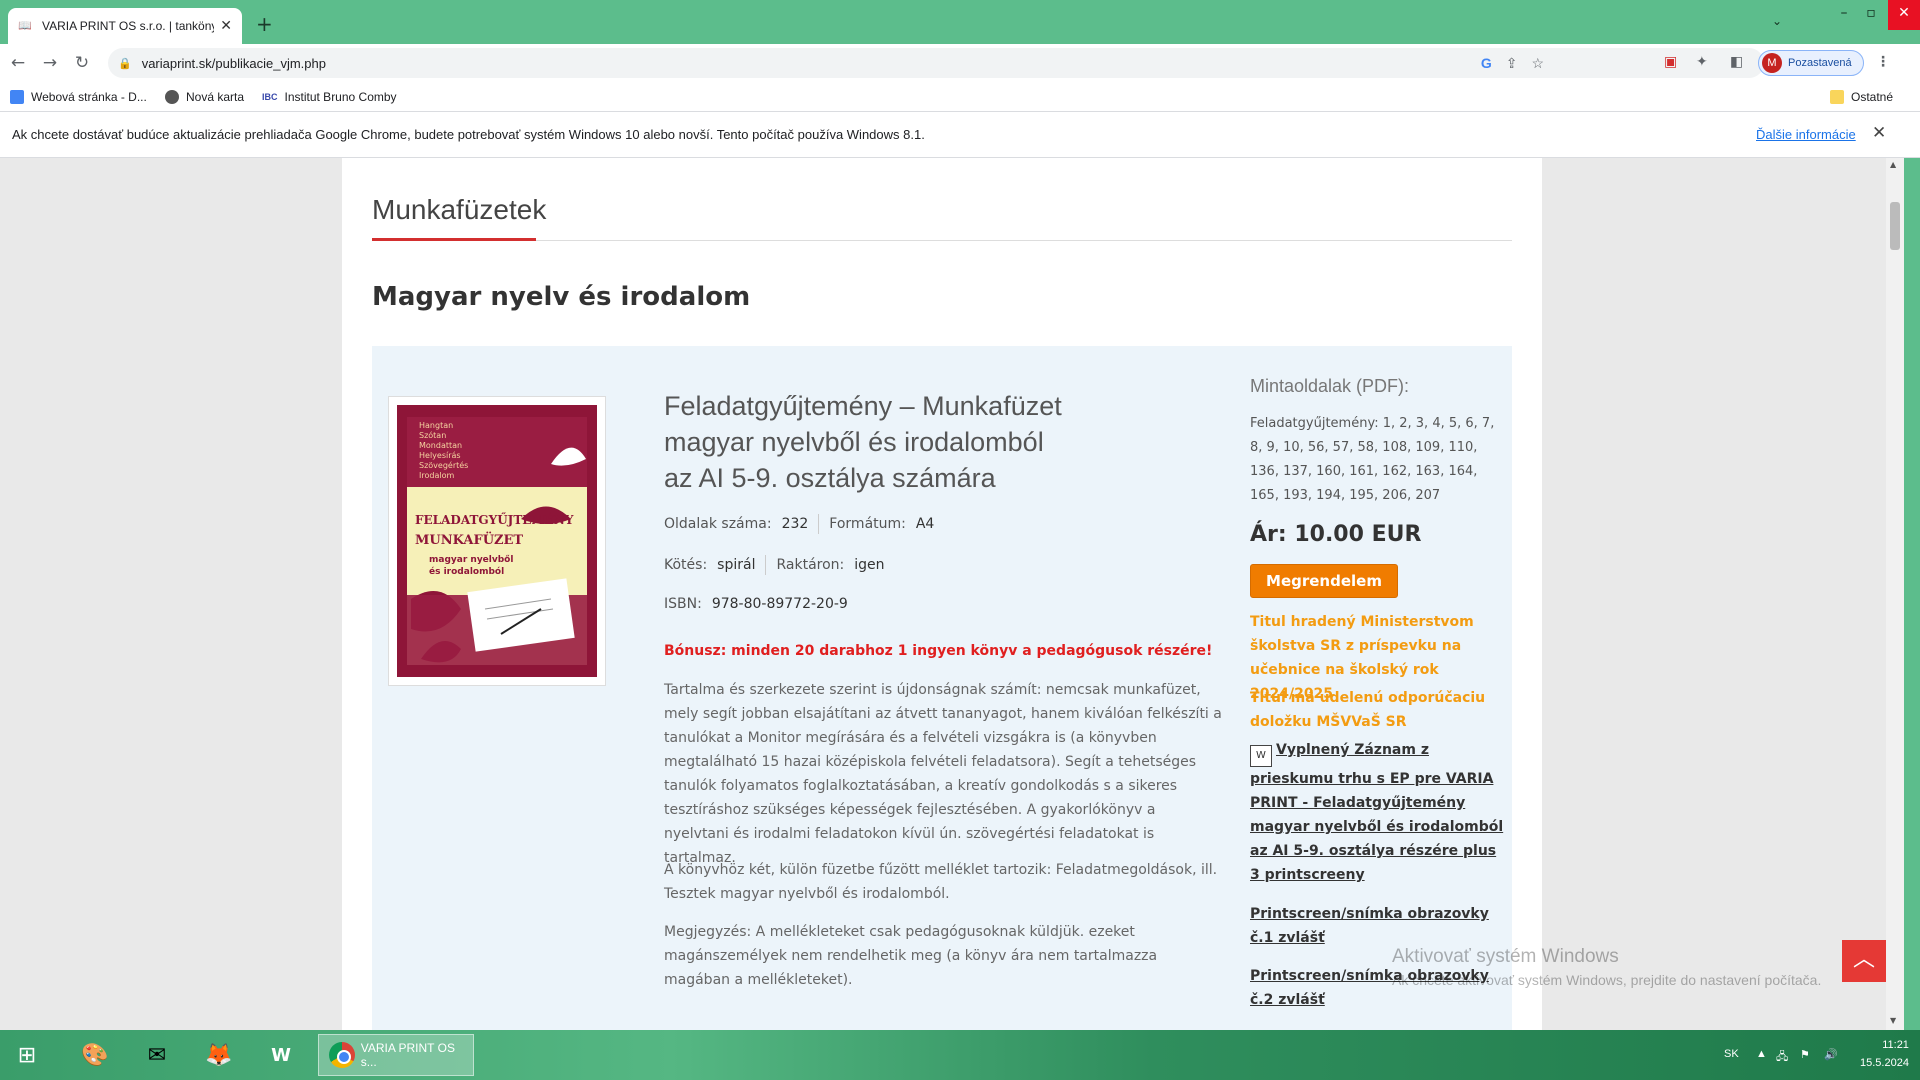 Image resolution: width=1920 pixels, height=1080 pixels. What do you see at coordinates (1895, 1045) in the screenshot?
I see `clock-time: 11:21` at bounding box center [1895, 1045].